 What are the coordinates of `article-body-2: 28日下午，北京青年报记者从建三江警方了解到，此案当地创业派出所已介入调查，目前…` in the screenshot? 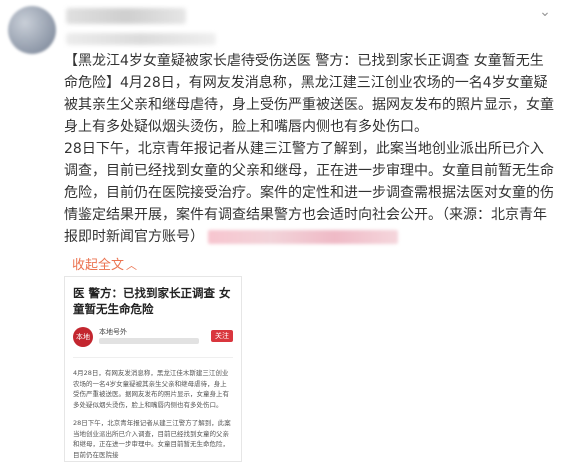 It's located at (152, 439).